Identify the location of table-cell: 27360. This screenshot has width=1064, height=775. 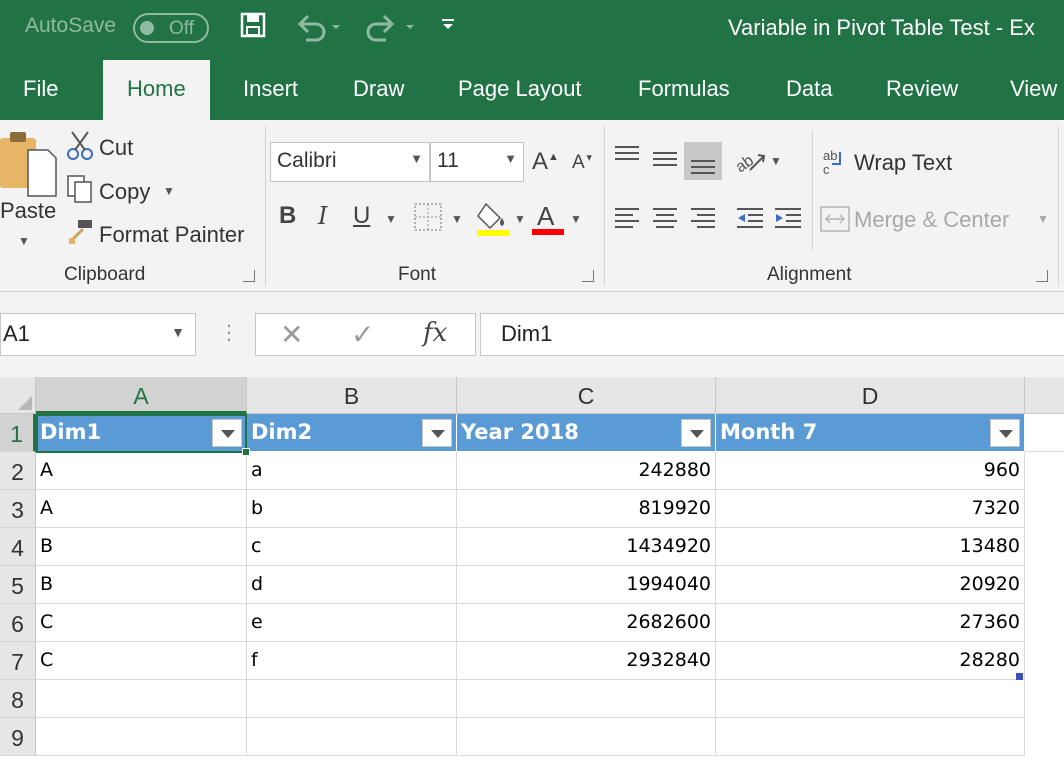
(870, 623).